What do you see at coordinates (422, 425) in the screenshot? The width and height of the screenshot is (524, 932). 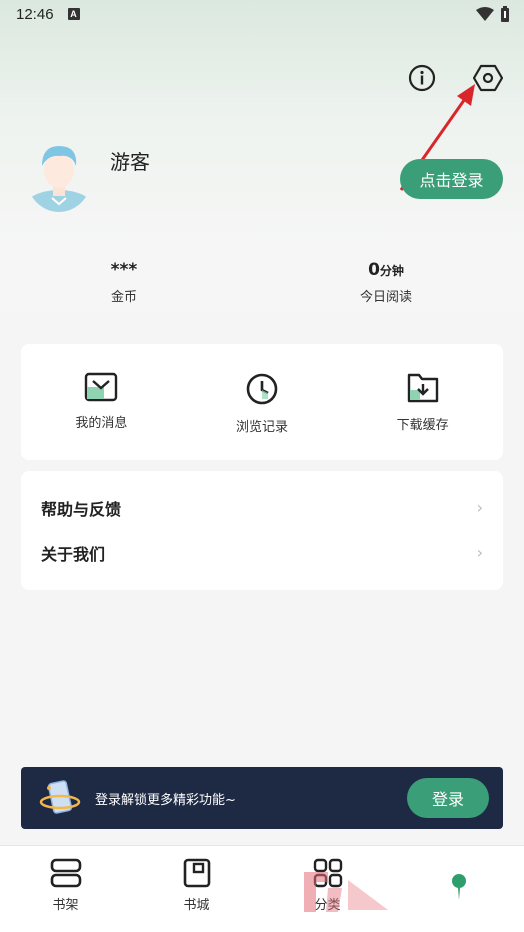 I see `quick-label-downloads: 下载缓存` at bounding box center [422, 425].